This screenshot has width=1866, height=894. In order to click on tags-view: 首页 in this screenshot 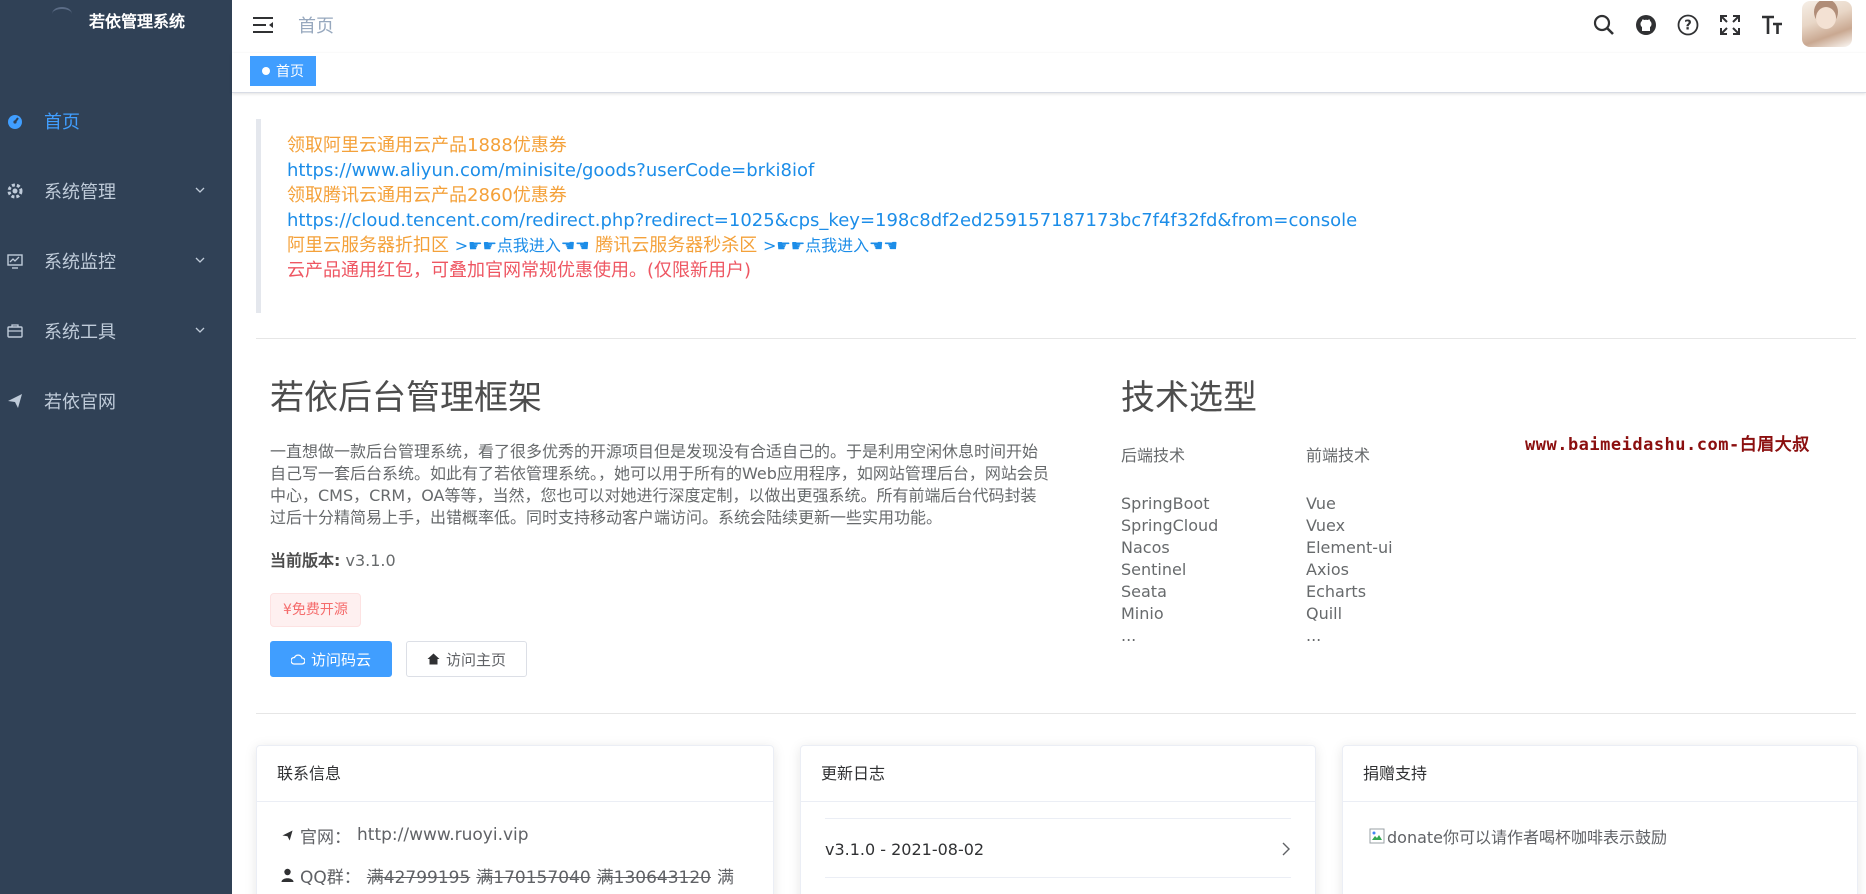, I will do `click(1049, 73)`.